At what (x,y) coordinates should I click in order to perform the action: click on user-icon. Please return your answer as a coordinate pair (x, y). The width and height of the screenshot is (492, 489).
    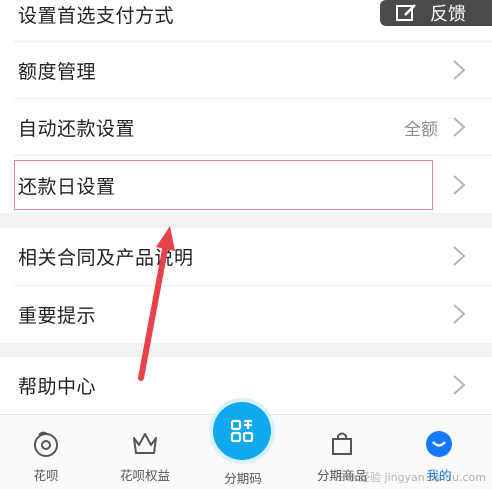
    Looking at the image, I should click on (439, 444).